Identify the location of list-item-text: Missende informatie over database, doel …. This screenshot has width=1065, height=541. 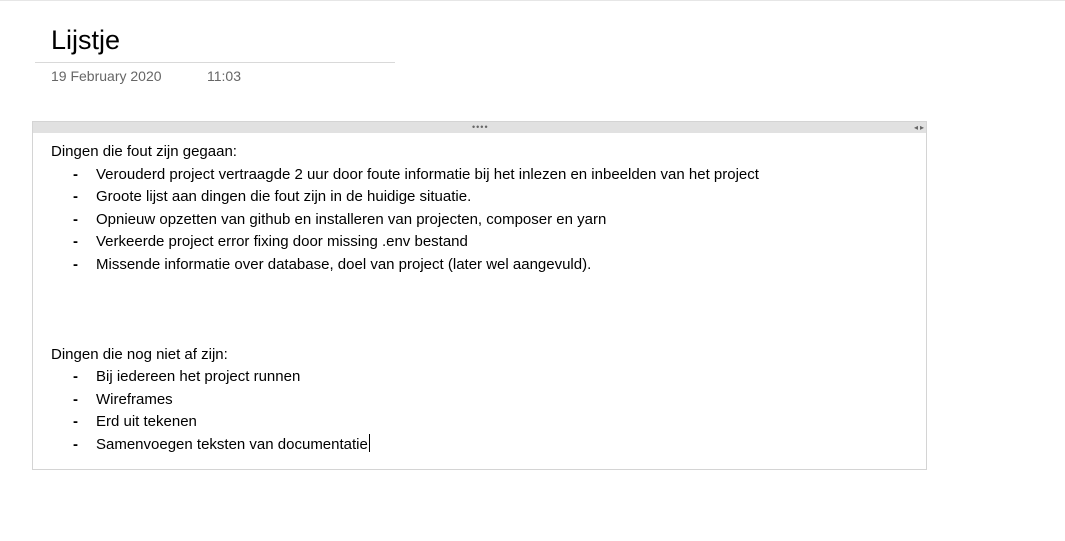
(344, 264).